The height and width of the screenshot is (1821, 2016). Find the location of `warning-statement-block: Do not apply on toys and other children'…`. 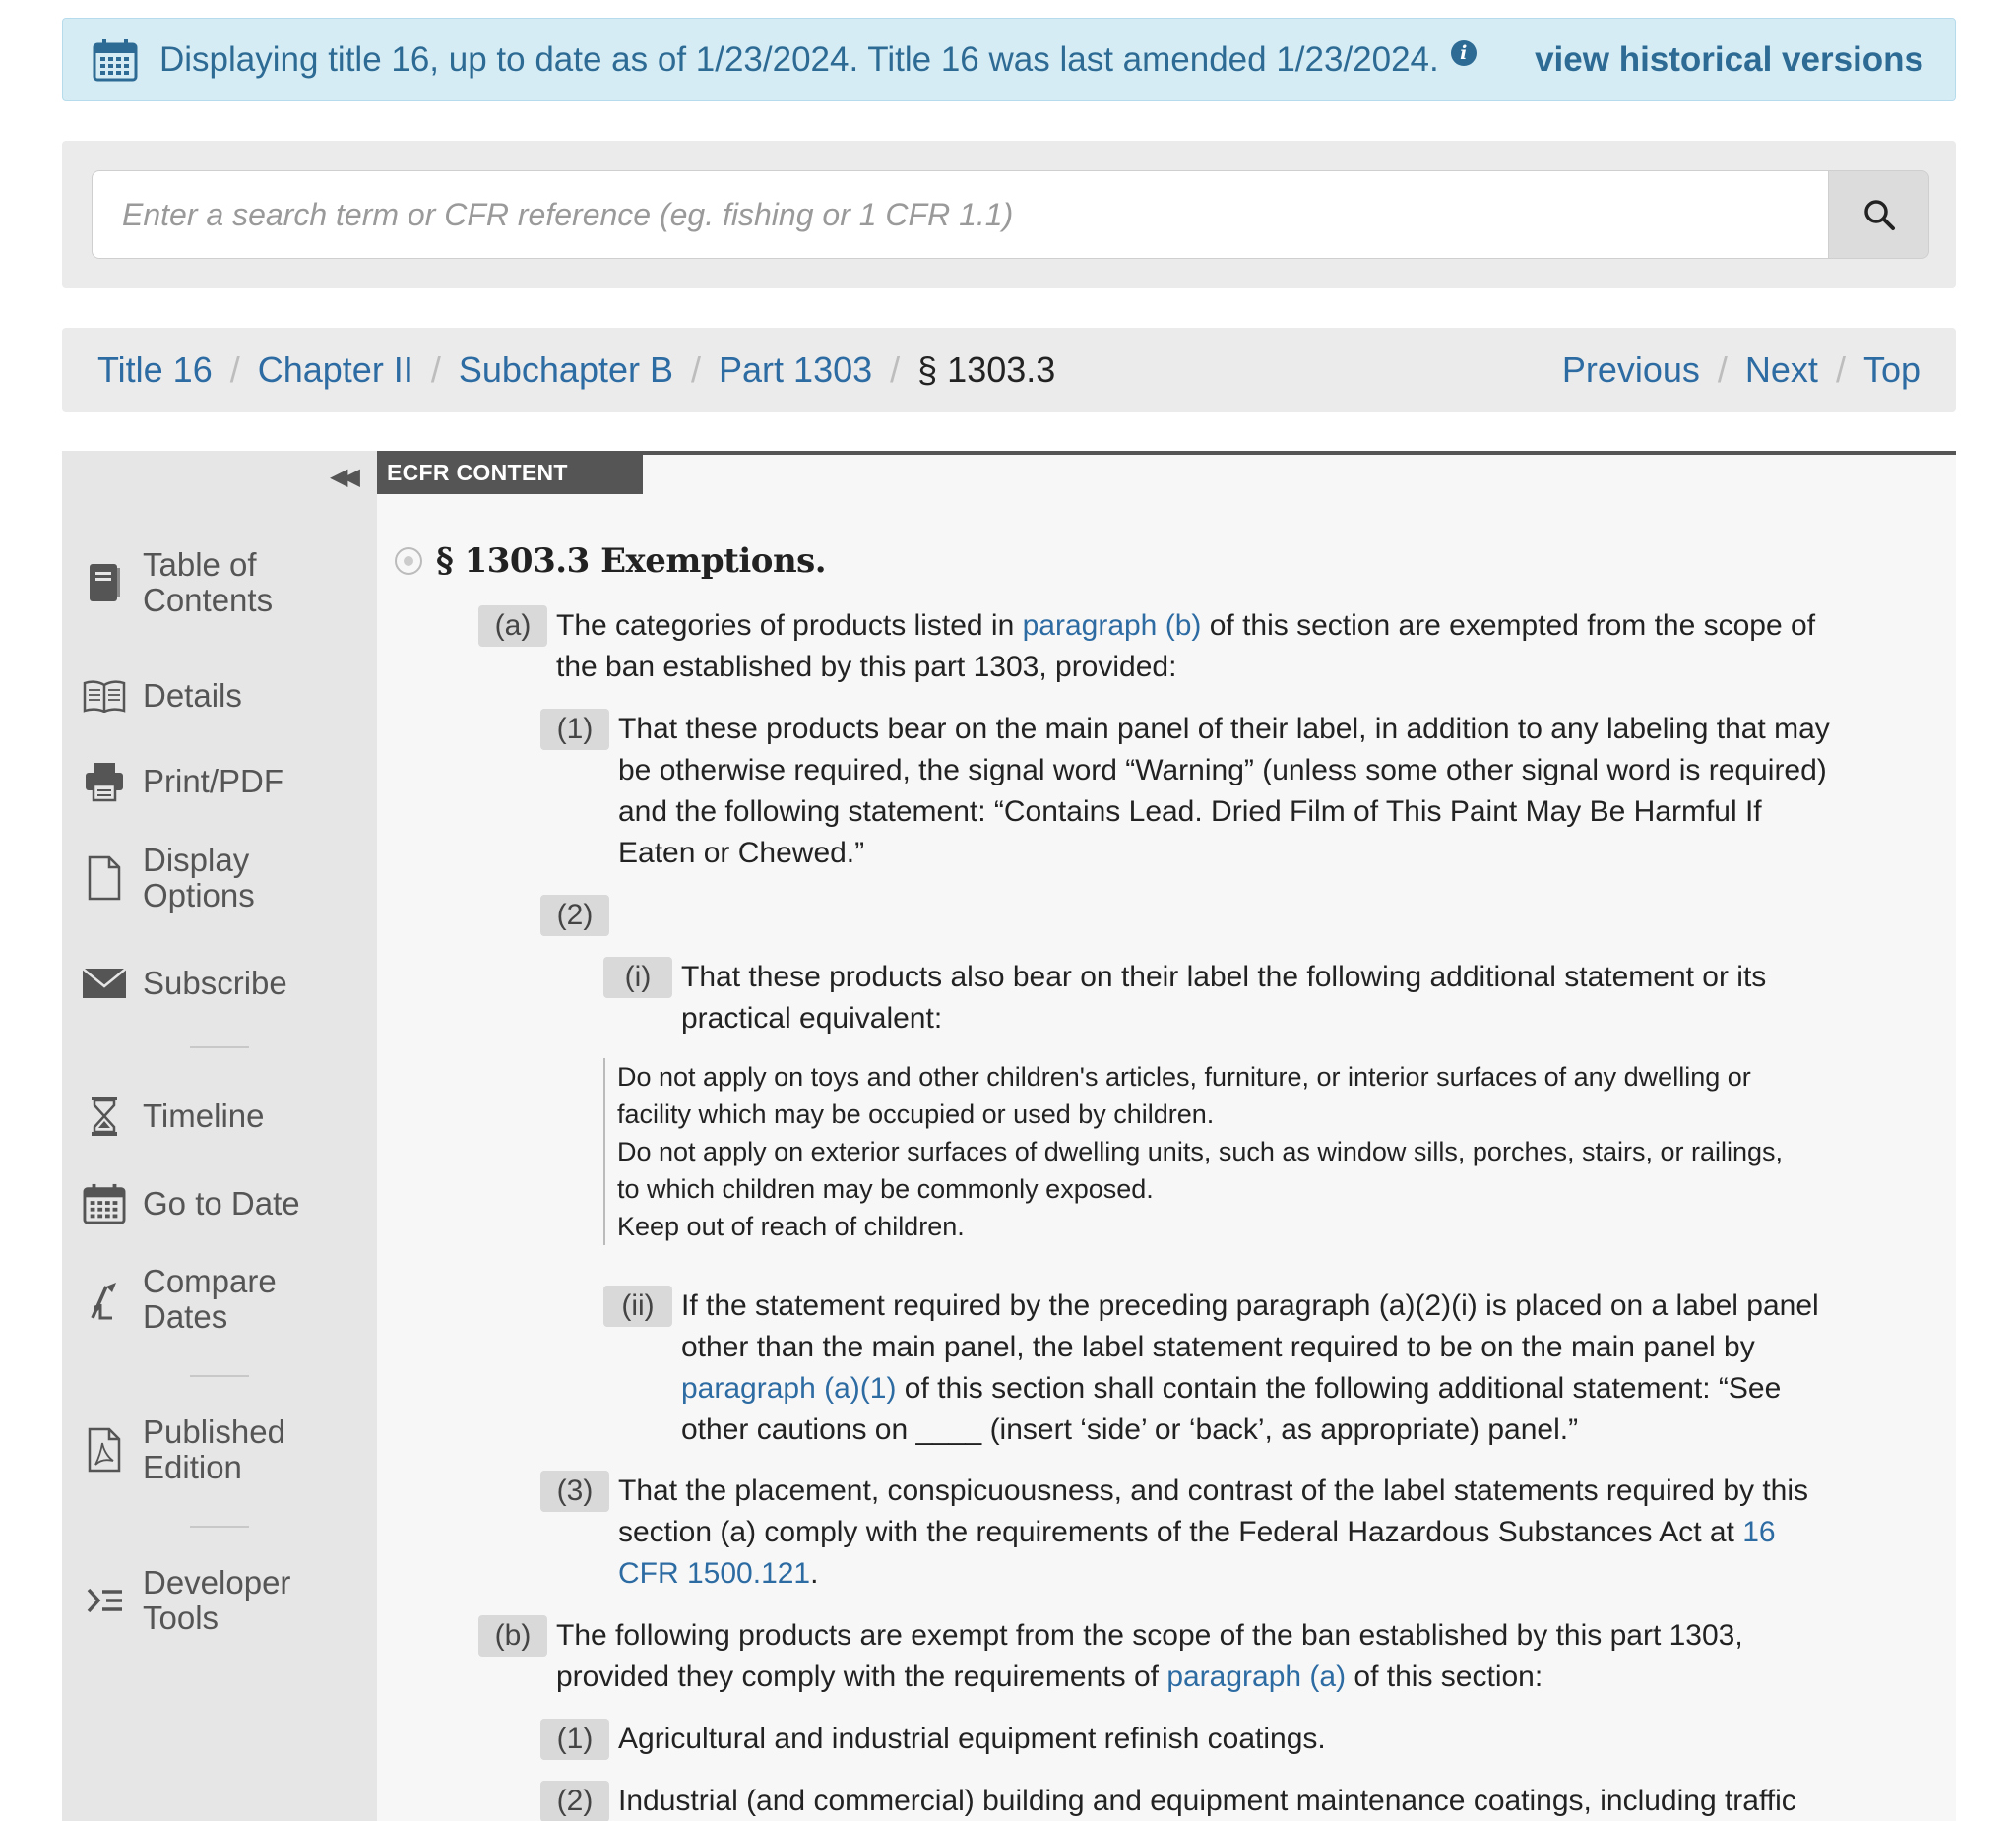

warning-statement-block: Do not apply on toys and other children'… is located at coordinates (1258, 1152).